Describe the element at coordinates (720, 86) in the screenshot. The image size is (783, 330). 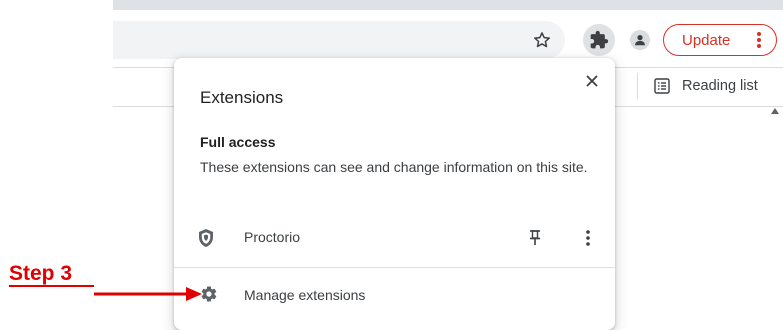
I see `reading-list-label: Reading list` at that location.